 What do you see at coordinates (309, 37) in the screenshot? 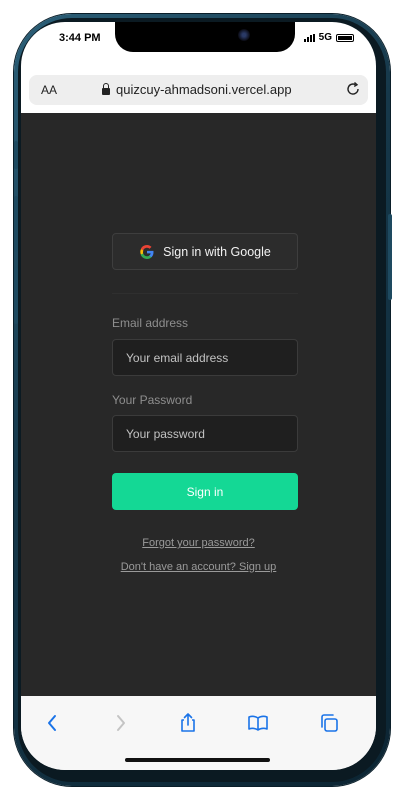
I see `signal-icon` at bounding box center [309, 37].